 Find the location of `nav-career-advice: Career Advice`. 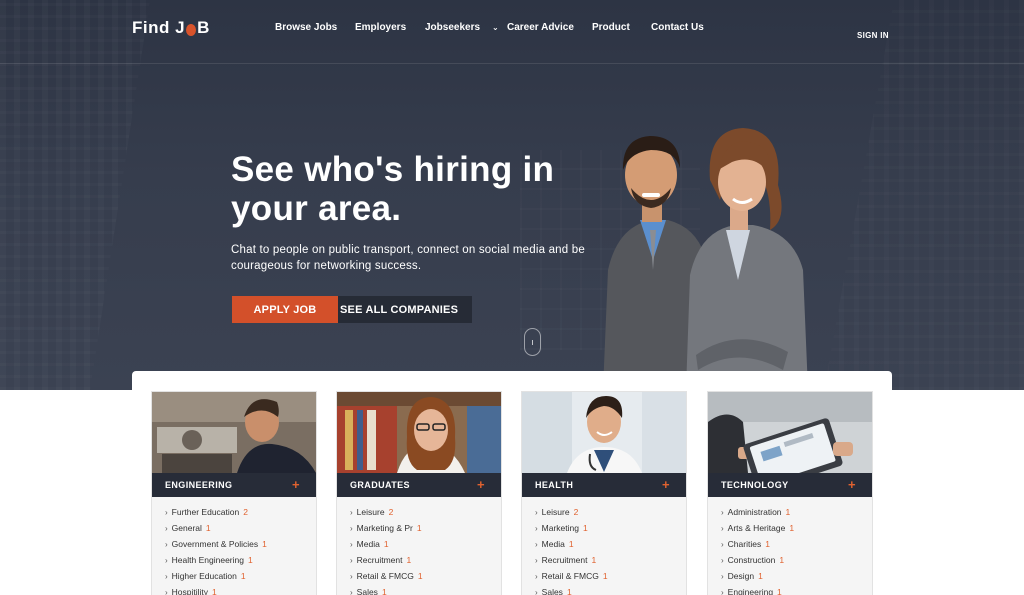

nav-career-advice: Career Advice is located at coordinates (549, 27).